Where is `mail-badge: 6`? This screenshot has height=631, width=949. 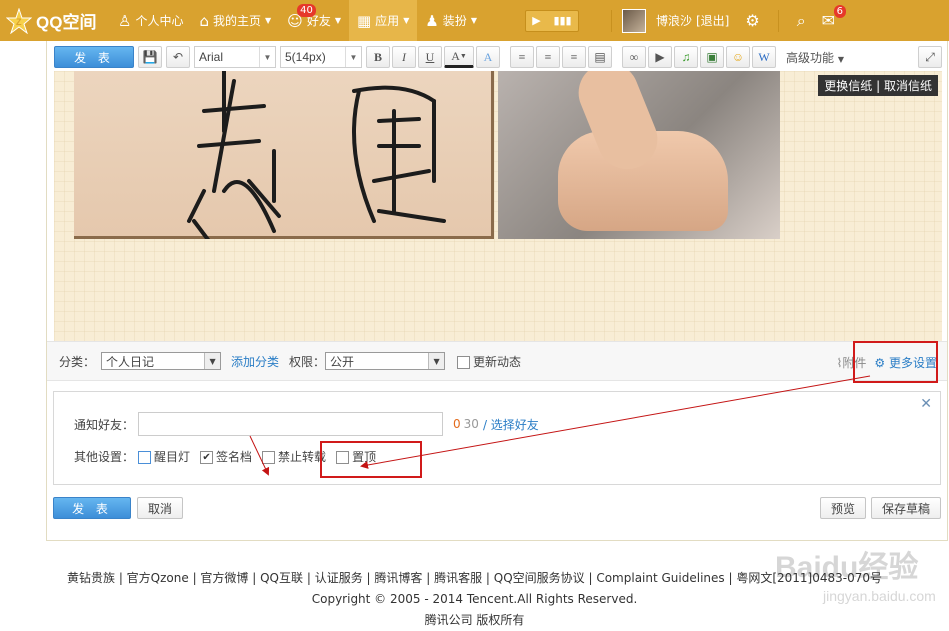 mail-badge: 6 is located at coordinates (840, 11).